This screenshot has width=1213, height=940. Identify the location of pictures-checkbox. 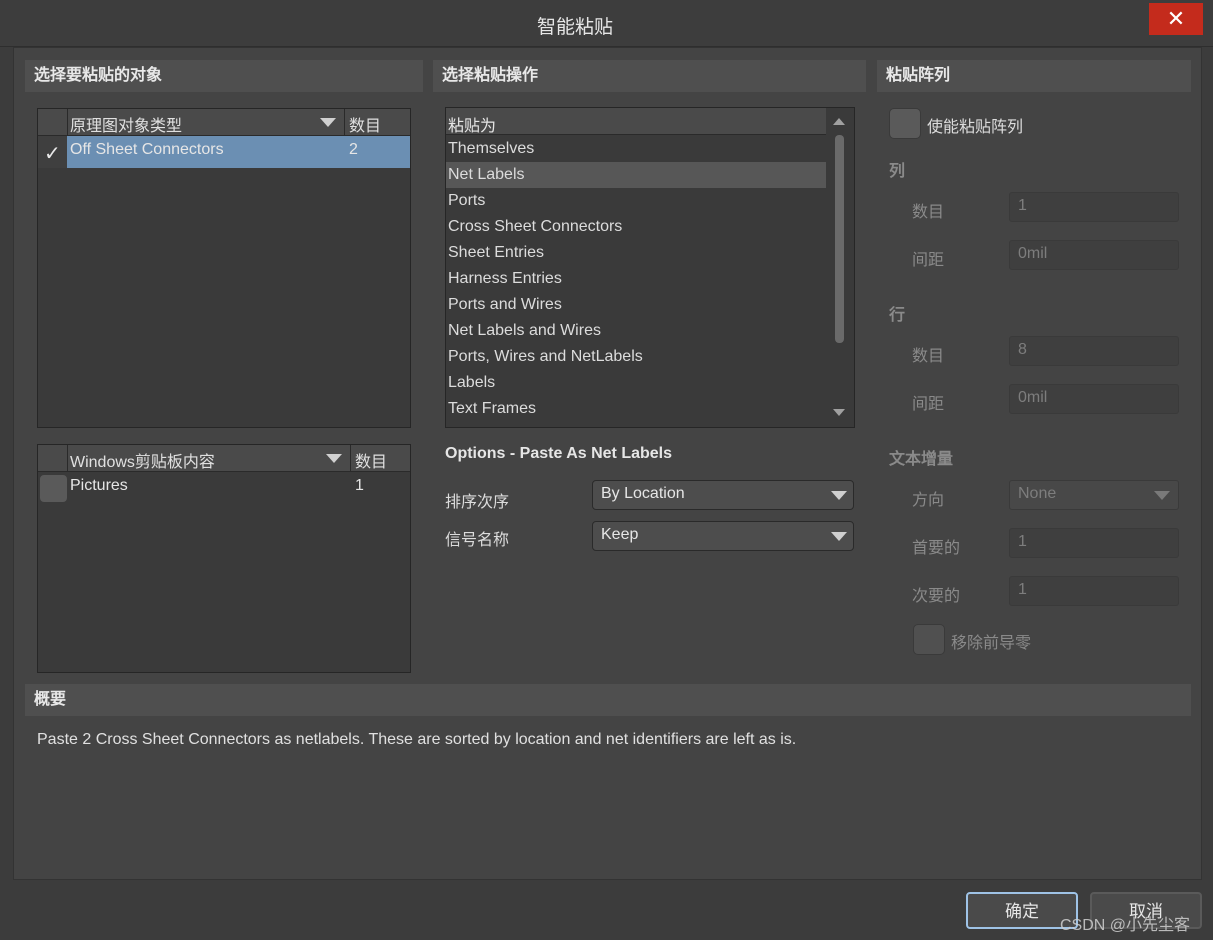
(53, 488).